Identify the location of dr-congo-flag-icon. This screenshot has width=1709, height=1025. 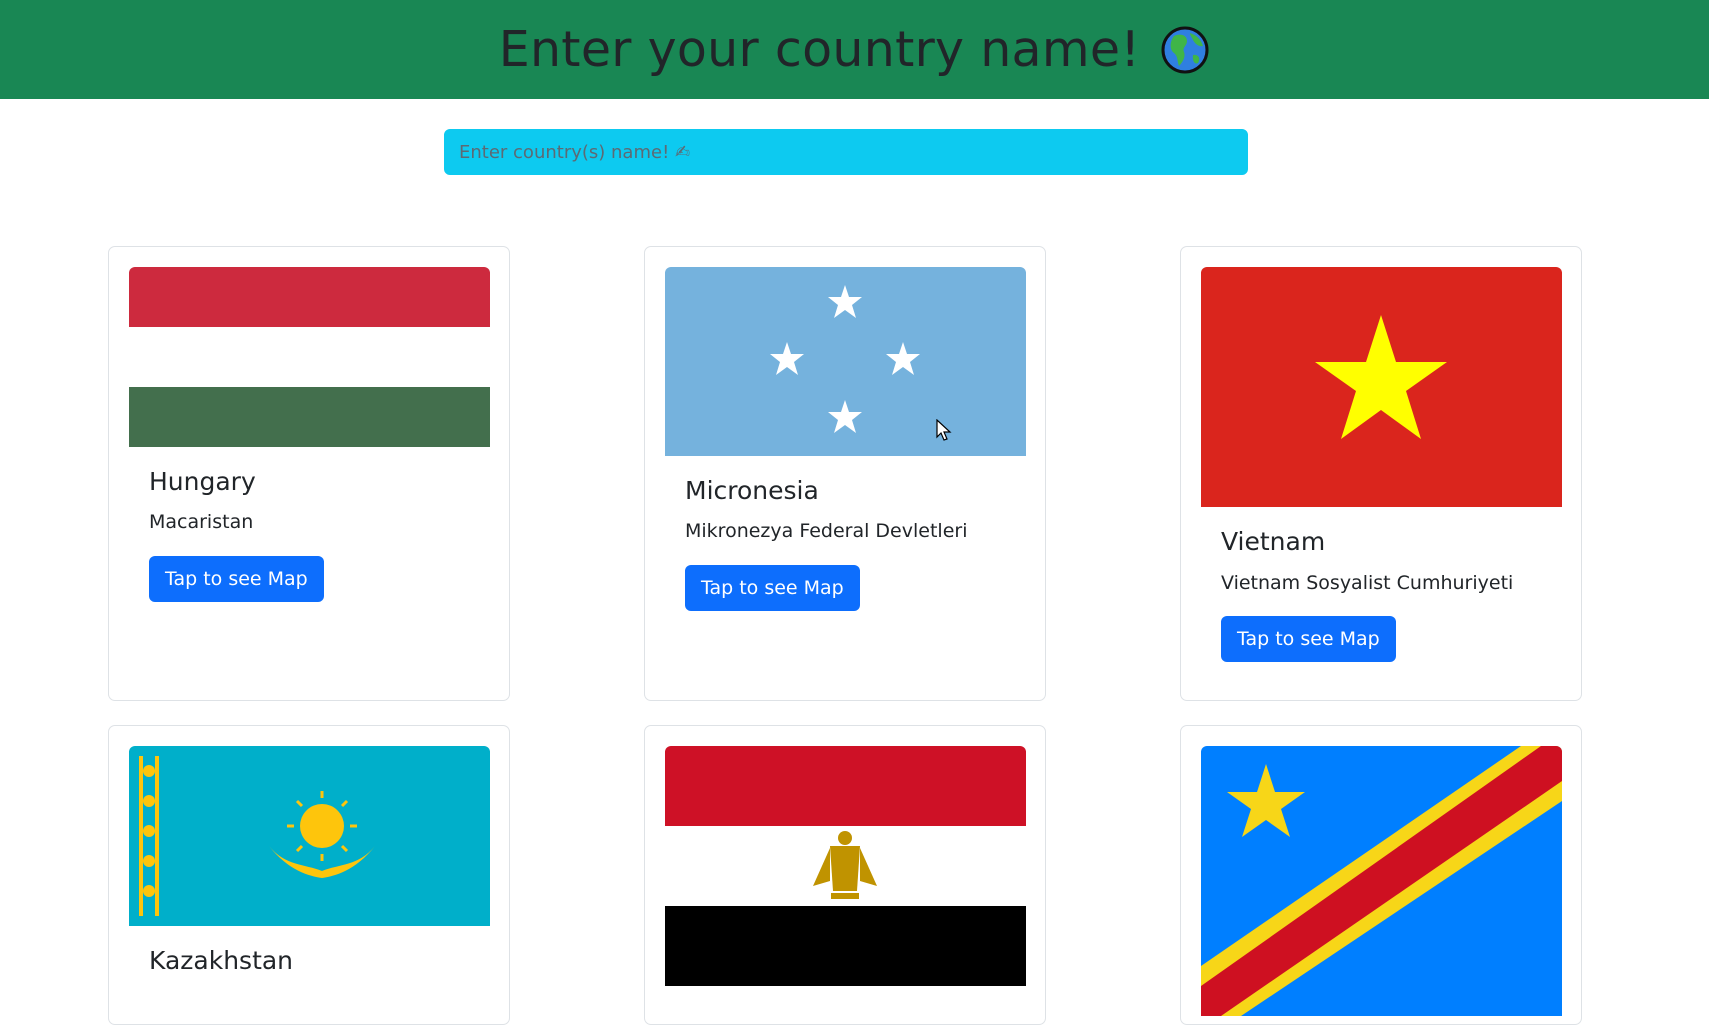
(1381, 881).